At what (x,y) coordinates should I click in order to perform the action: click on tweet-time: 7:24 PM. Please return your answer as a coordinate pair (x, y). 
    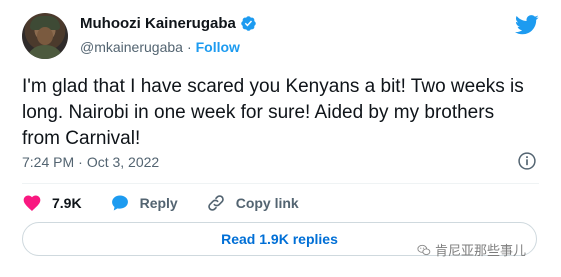
    Looking at the image, I should click on (48, 162).